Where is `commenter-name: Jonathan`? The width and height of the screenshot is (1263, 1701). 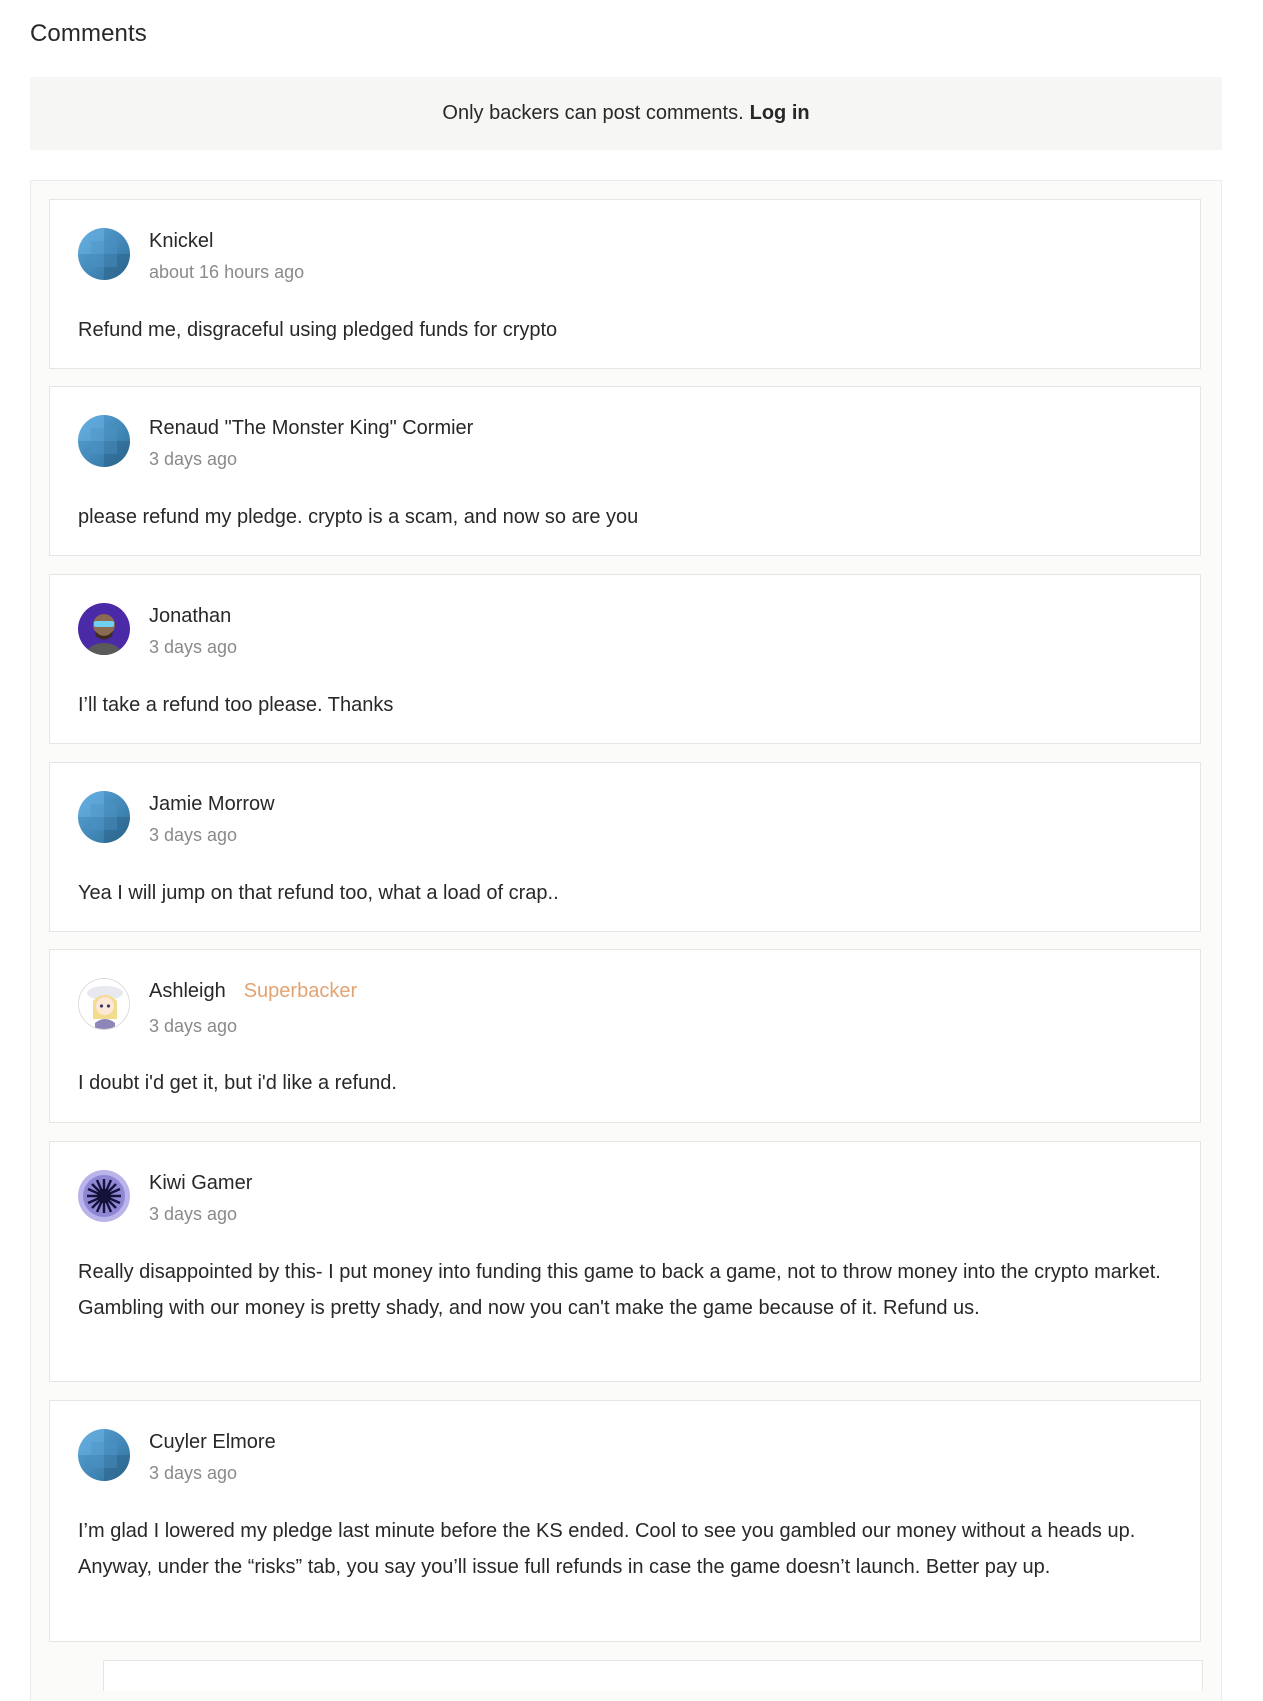 commenter-name: Jonathan is located at coordinates (190, 616).